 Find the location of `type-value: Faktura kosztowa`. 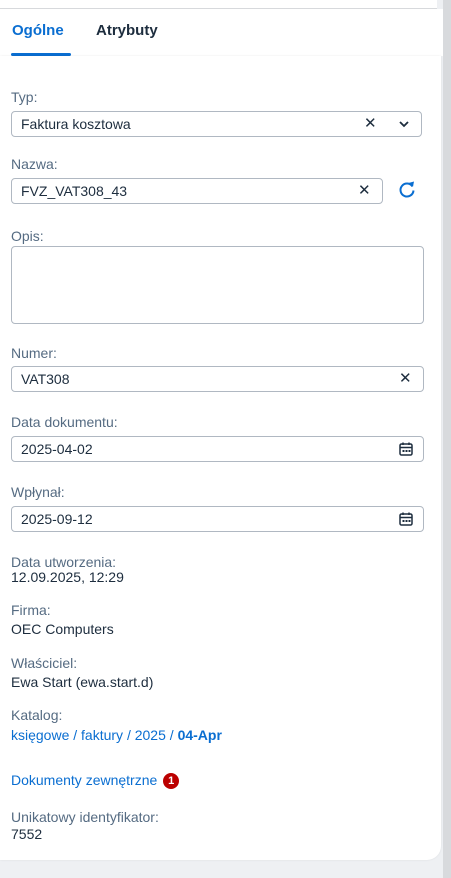

type-value: Faktura kosztowa is located at coordinates (76, 124).